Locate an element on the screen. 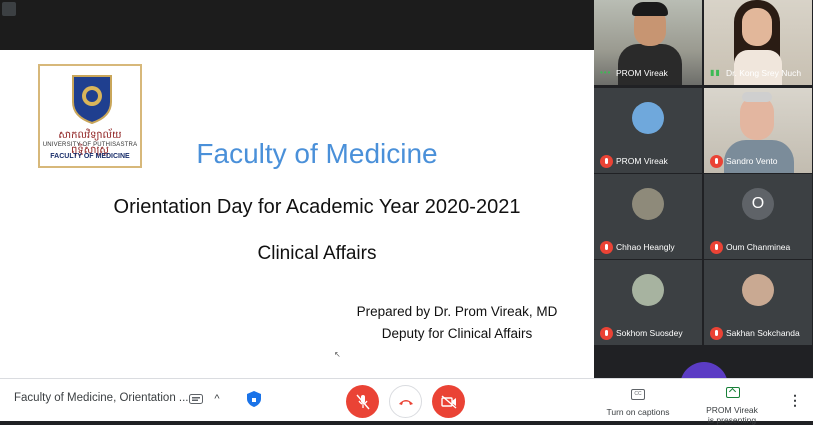 Image resolution: width=813 pixels, height=425 pixels. participant-tile: Sandro Vento is located at coordinates (758, 130).